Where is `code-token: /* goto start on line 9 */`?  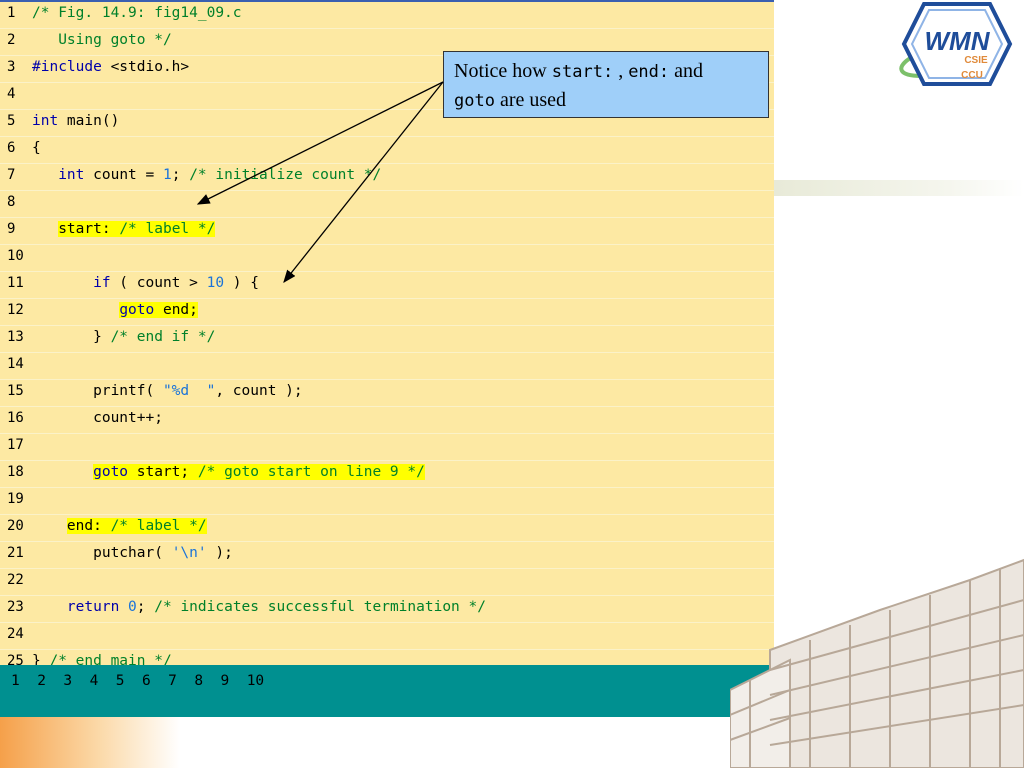
code-token: /* goto start on line 9 */ is located at coordinates (311, 472).